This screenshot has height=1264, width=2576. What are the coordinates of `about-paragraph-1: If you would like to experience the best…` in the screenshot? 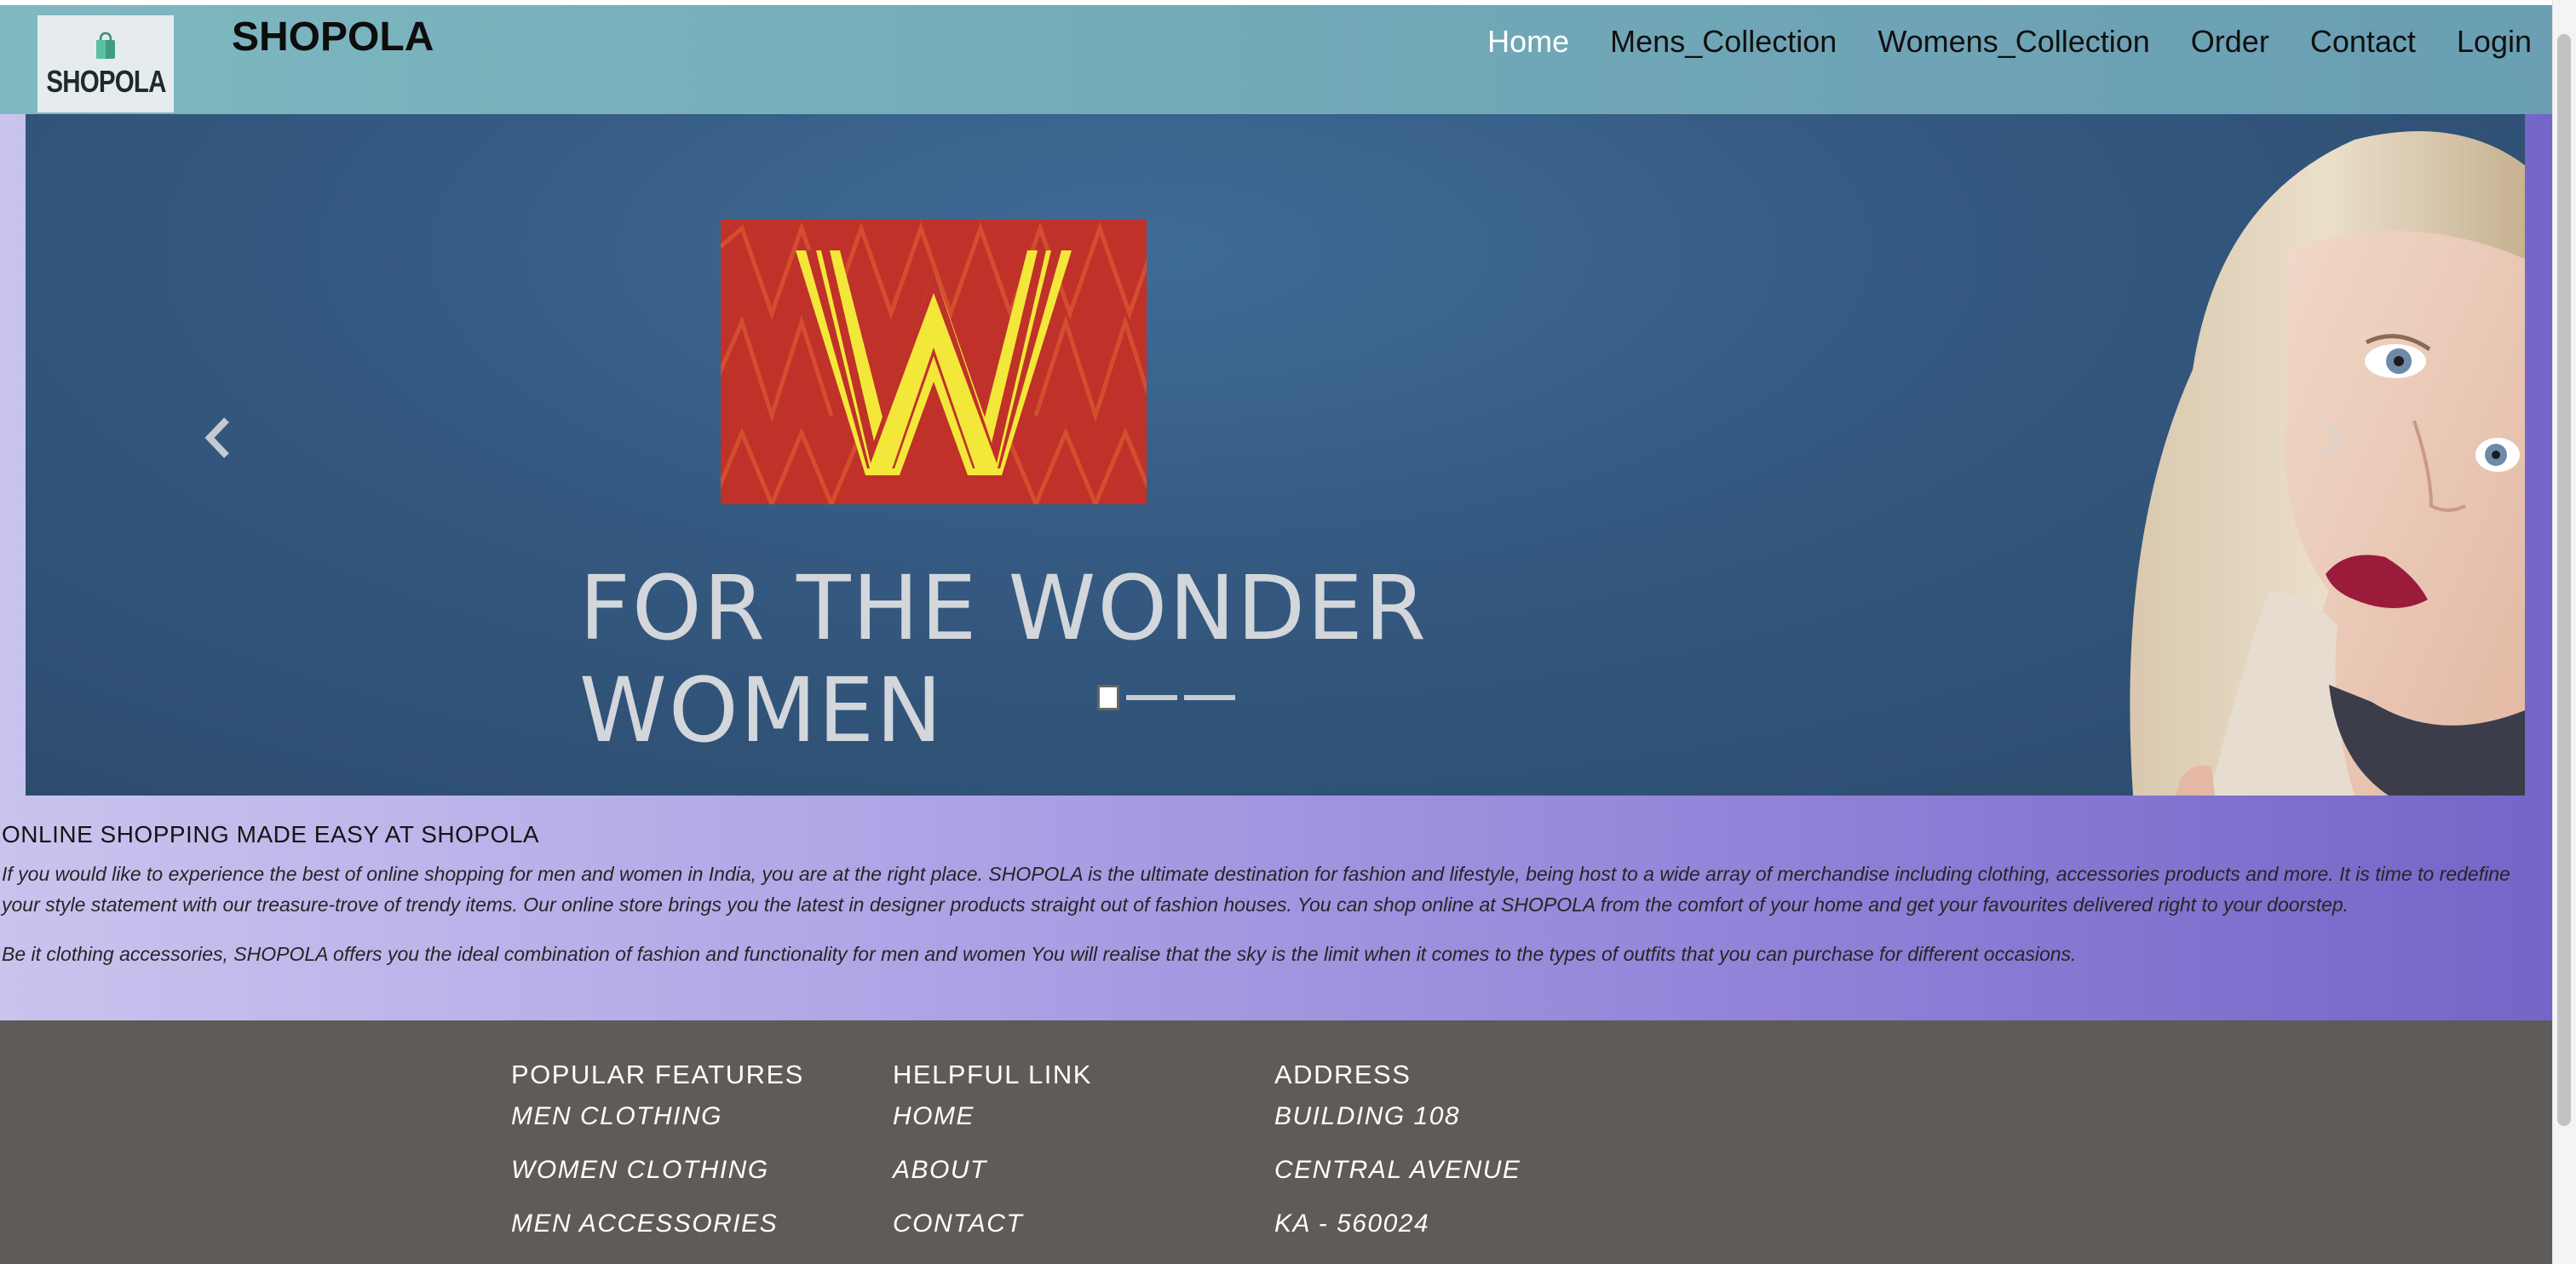 It's located at (1256, 889).